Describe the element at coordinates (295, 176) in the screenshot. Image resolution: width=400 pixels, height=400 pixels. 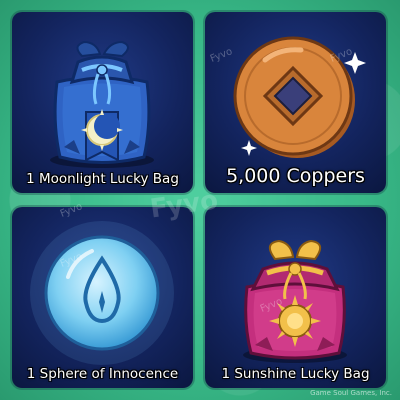
I see `item-label: 5,000 Coppers` at that location.